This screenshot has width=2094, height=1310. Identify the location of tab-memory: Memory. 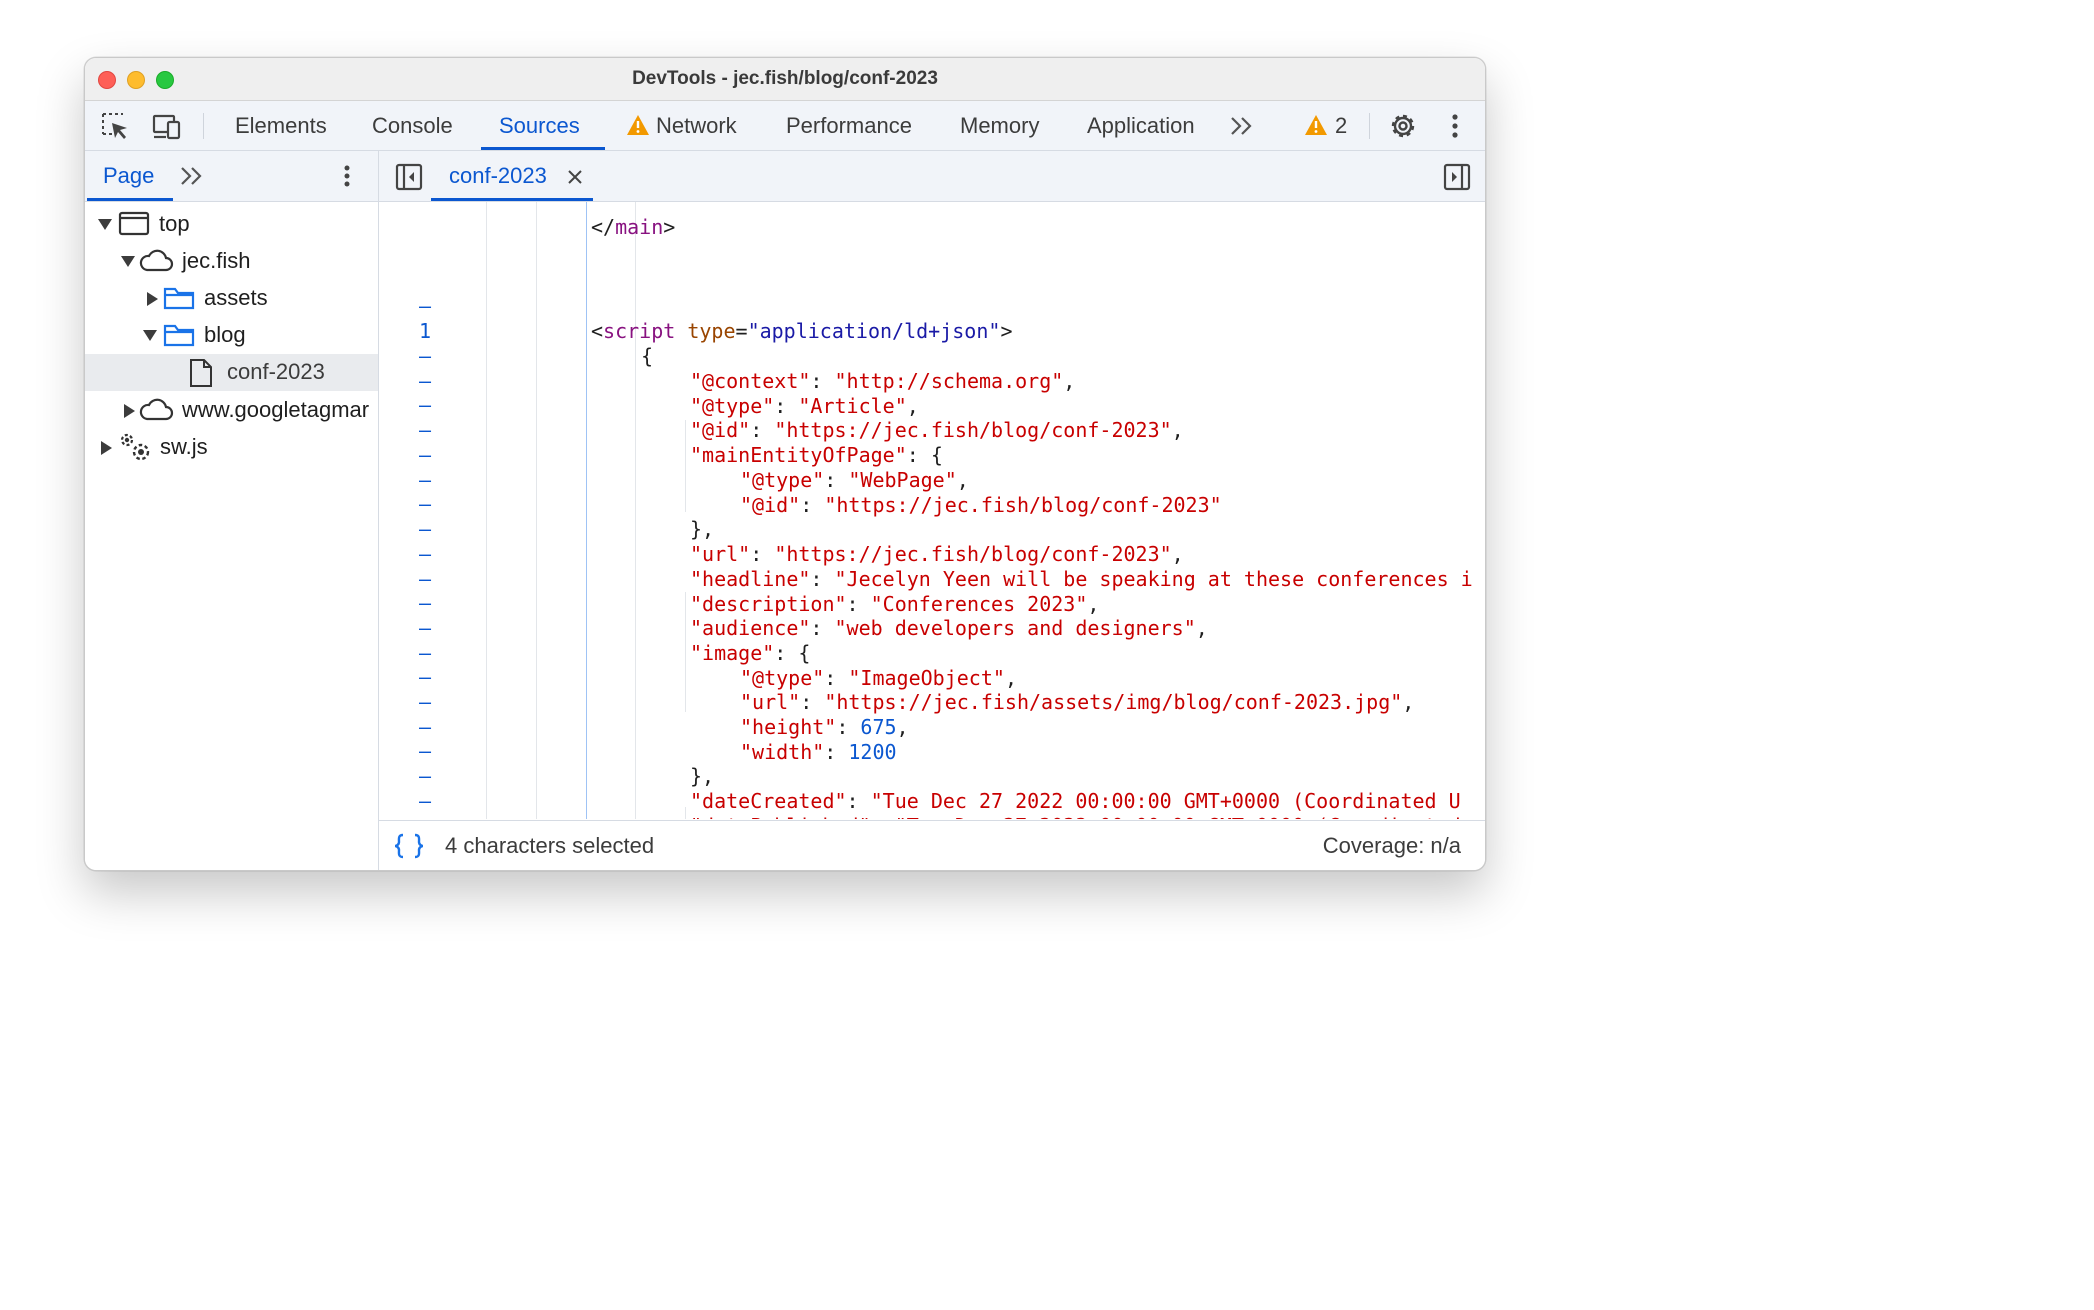
(999, 125).